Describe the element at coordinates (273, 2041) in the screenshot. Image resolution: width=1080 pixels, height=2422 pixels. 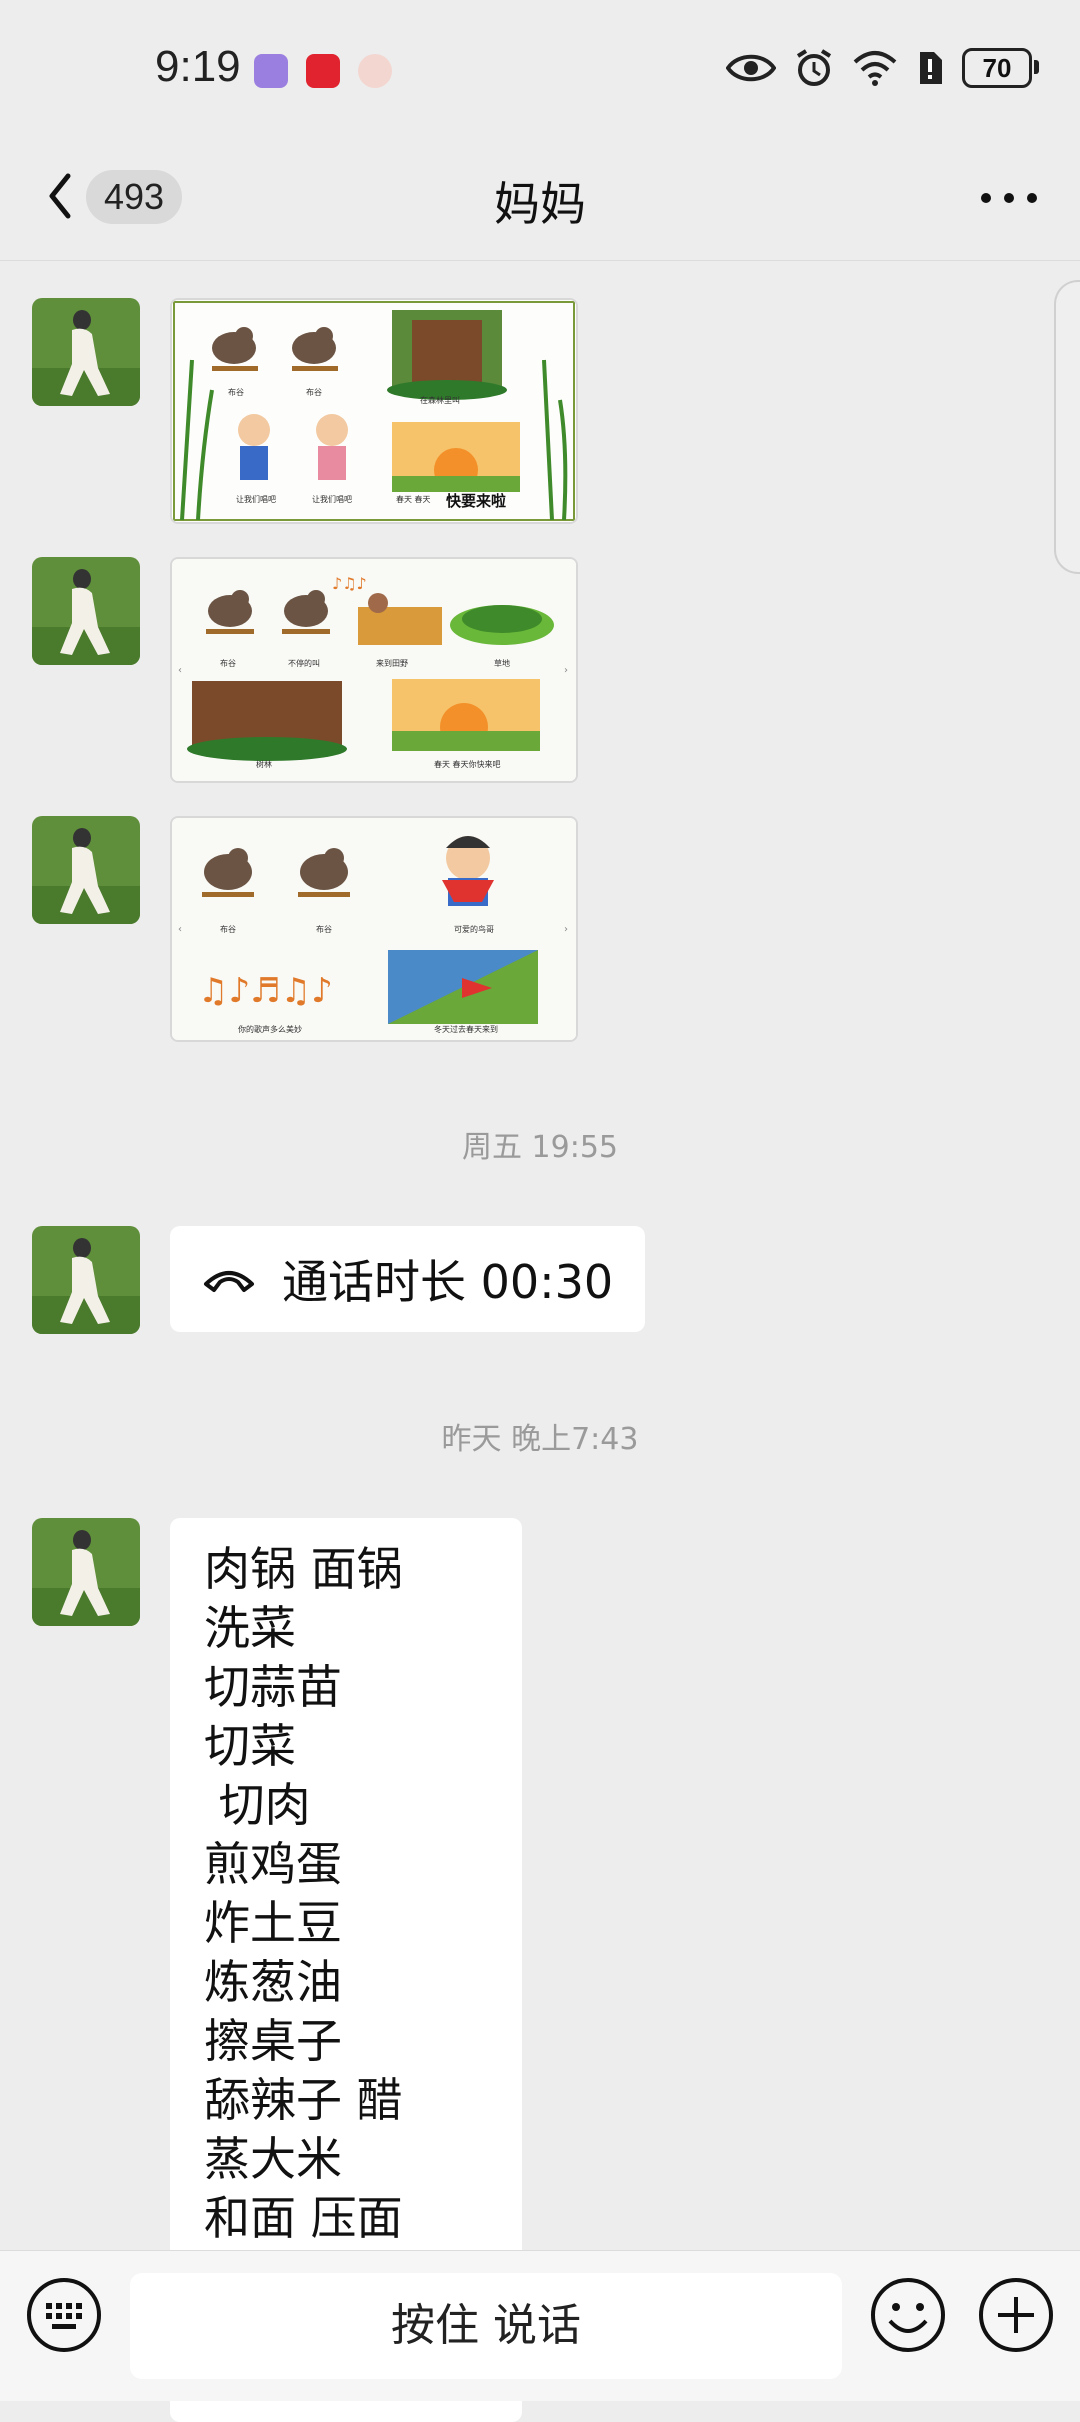
I see `message-line: 擦桌子` at that location.